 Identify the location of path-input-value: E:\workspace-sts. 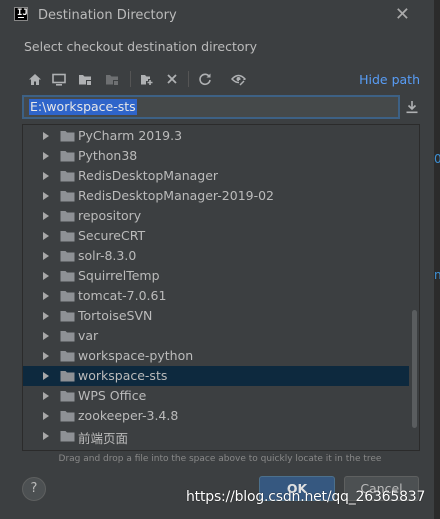
(83, 107).